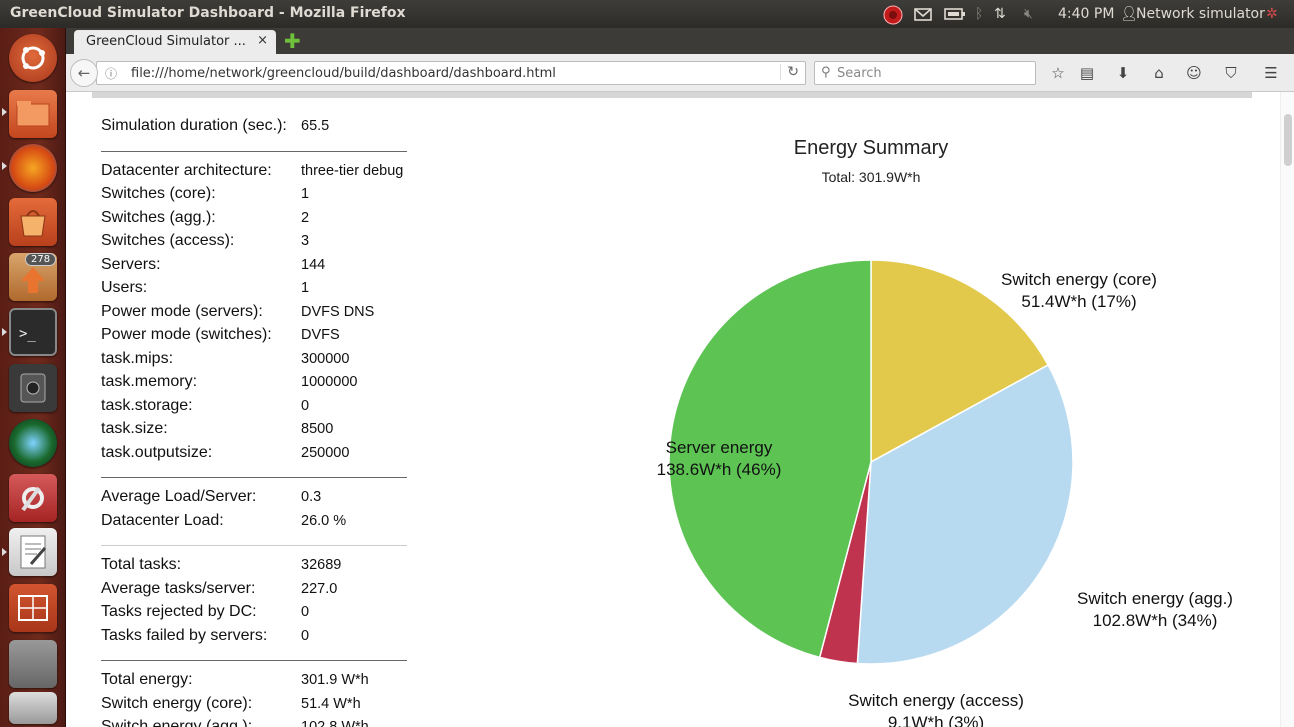 The width and height of the screenshot is (1294, 727). What do you see at coordinates (1287, 409) in the screenshot?
I see `vertical-scrollbar` at bounding box center [1287, 409].